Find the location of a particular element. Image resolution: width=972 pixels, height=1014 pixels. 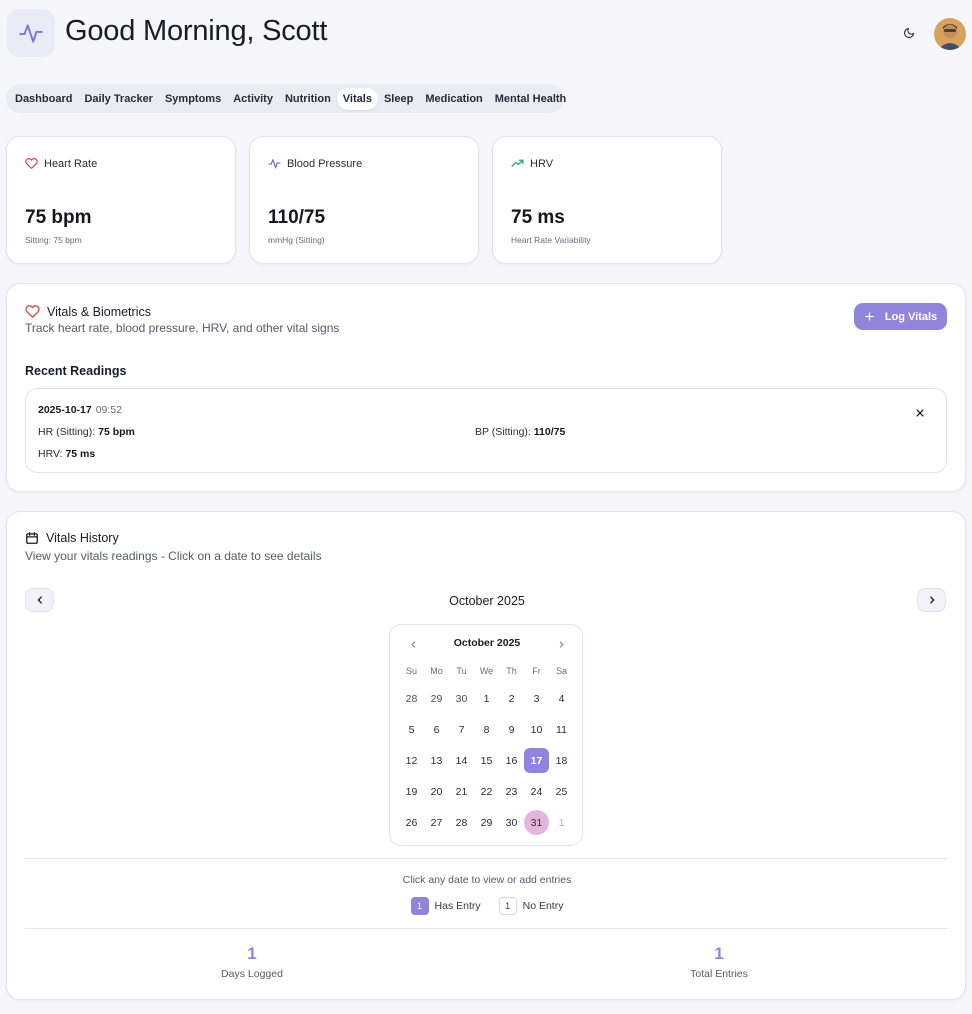

weekday-label: Th is located at coordinates (511, 671).